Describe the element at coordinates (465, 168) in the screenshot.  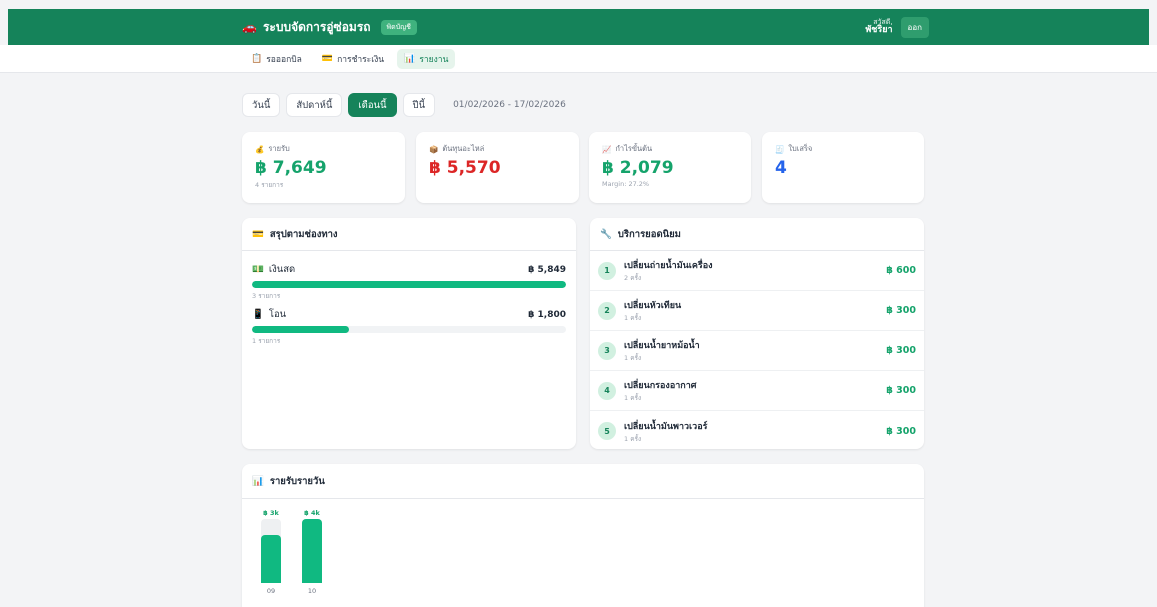
I see `stat-value: ฿ 5,570` at that location.